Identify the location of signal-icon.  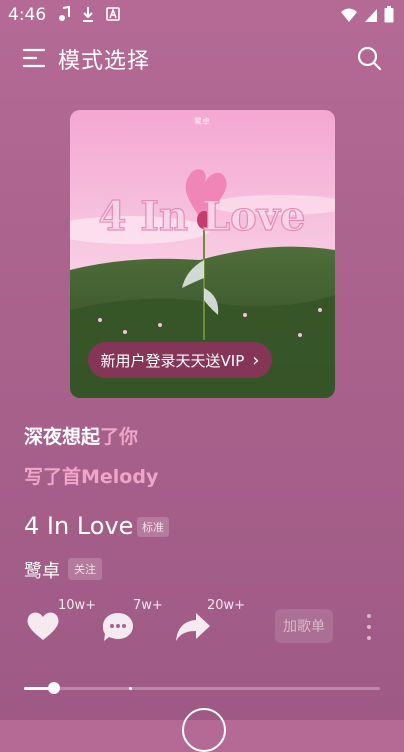
(371, 15).